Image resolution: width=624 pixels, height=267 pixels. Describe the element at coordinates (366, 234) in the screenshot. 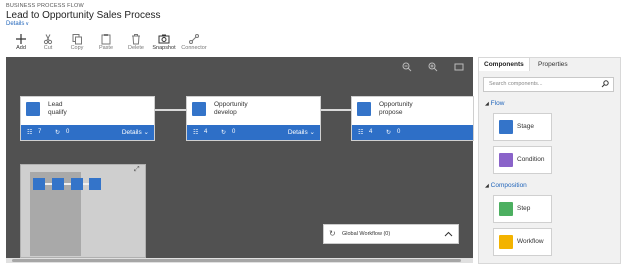

I see `global-workflow-label: Global Workflow (0)` at that location.